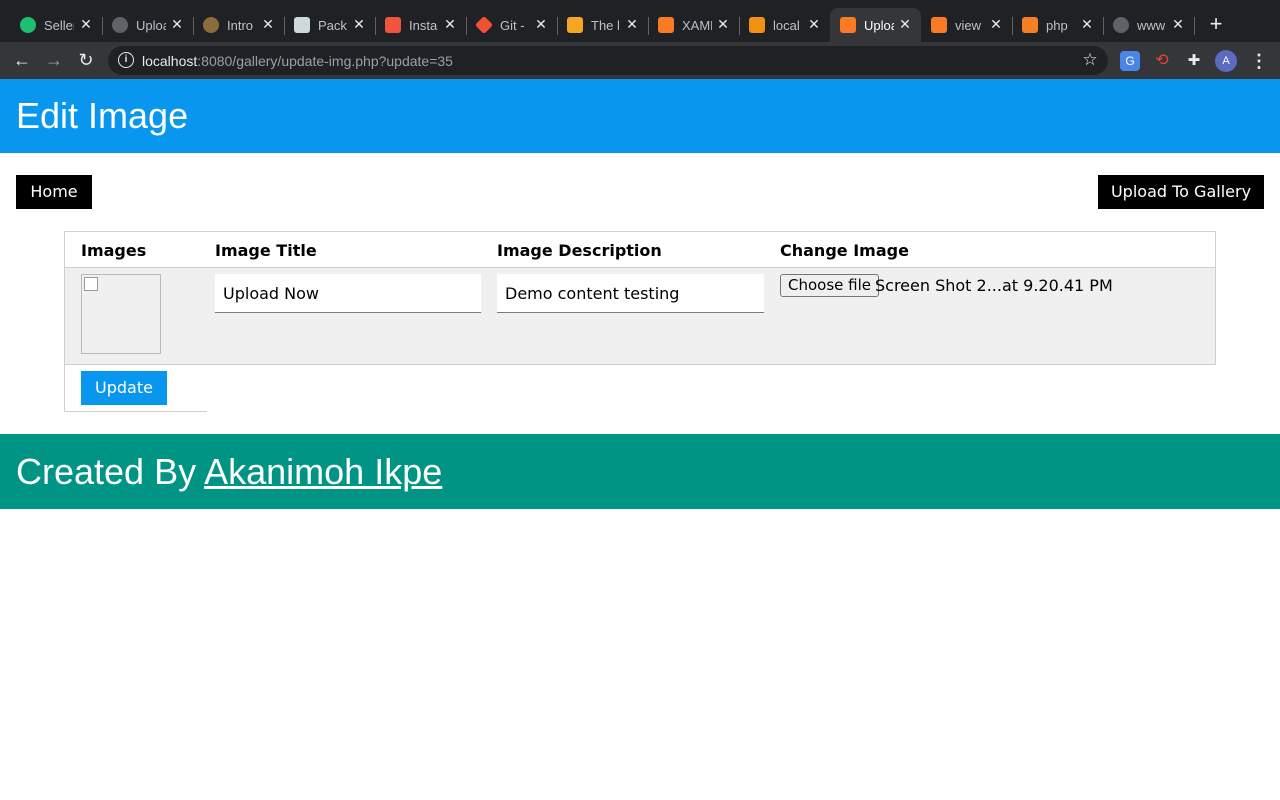 Image resolution: width=1280 pixels, height=800 pixels. I want to click on git-icon, so click(484, 25).